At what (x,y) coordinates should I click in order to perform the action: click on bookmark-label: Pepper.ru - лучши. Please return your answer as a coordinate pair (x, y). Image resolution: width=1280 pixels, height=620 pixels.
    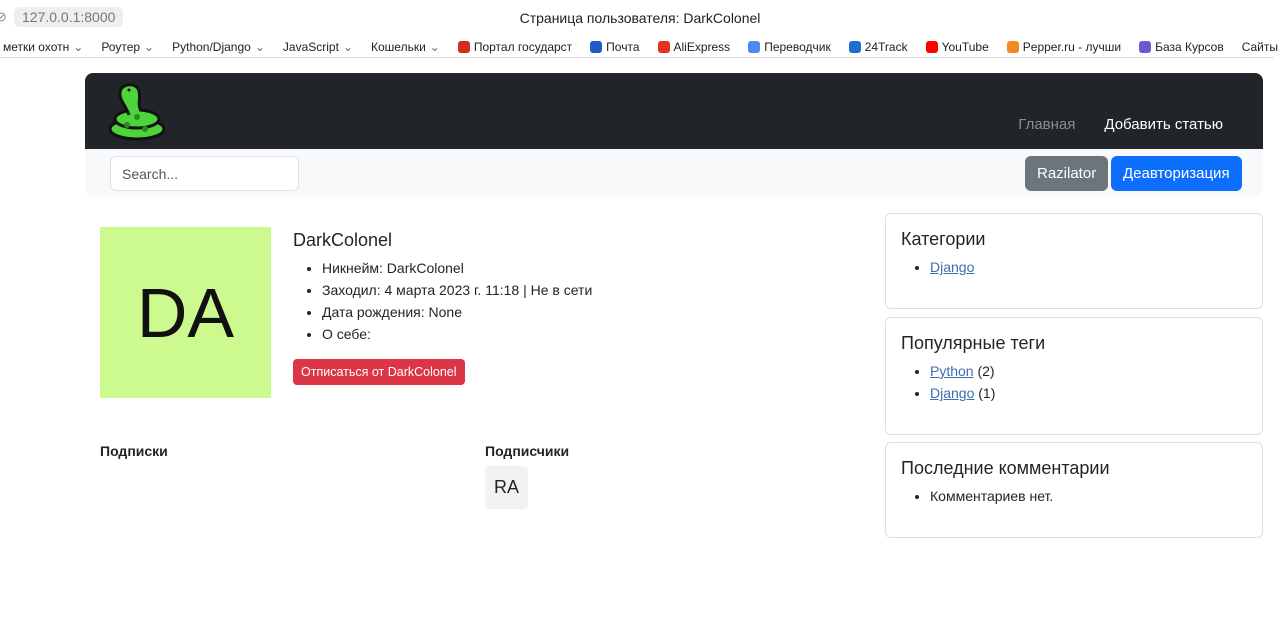
    Looking at the image, I should click on (1072, 47).